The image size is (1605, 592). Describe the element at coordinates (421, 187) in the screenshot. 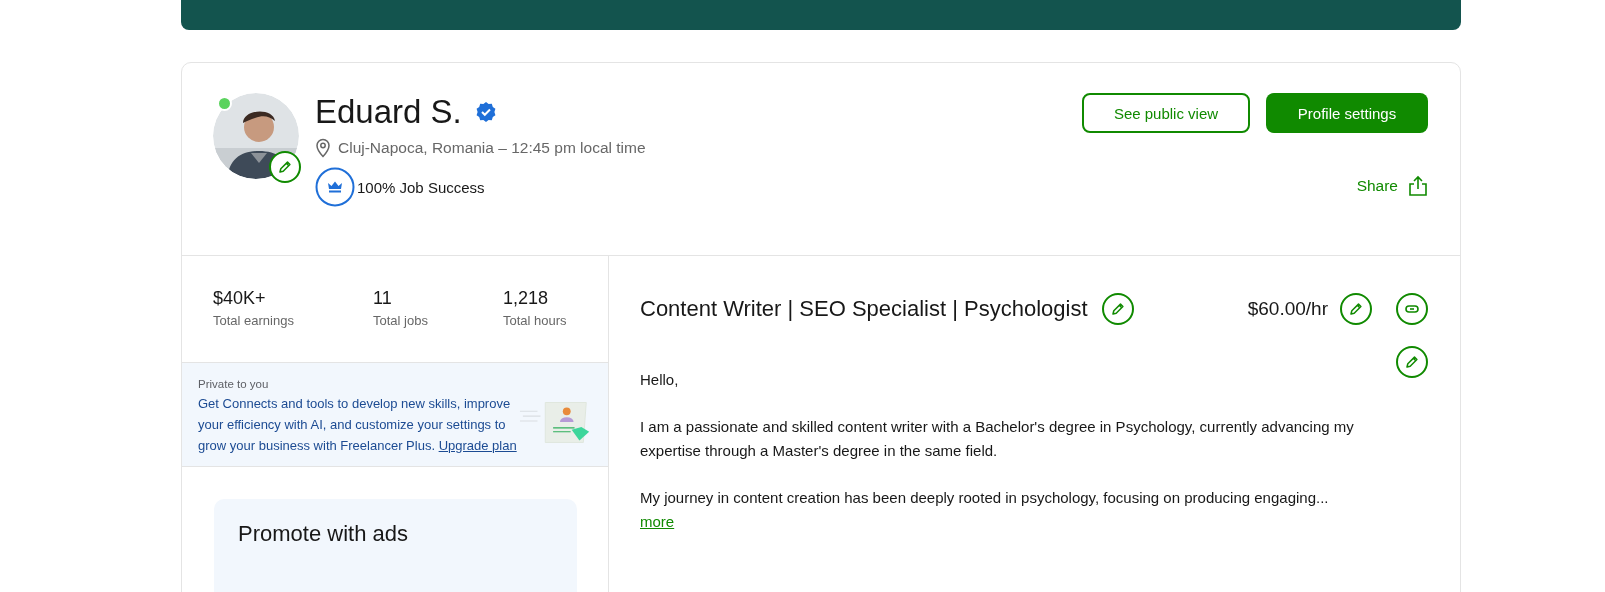

I see `job-success-text: 100% Job Success` at that location.